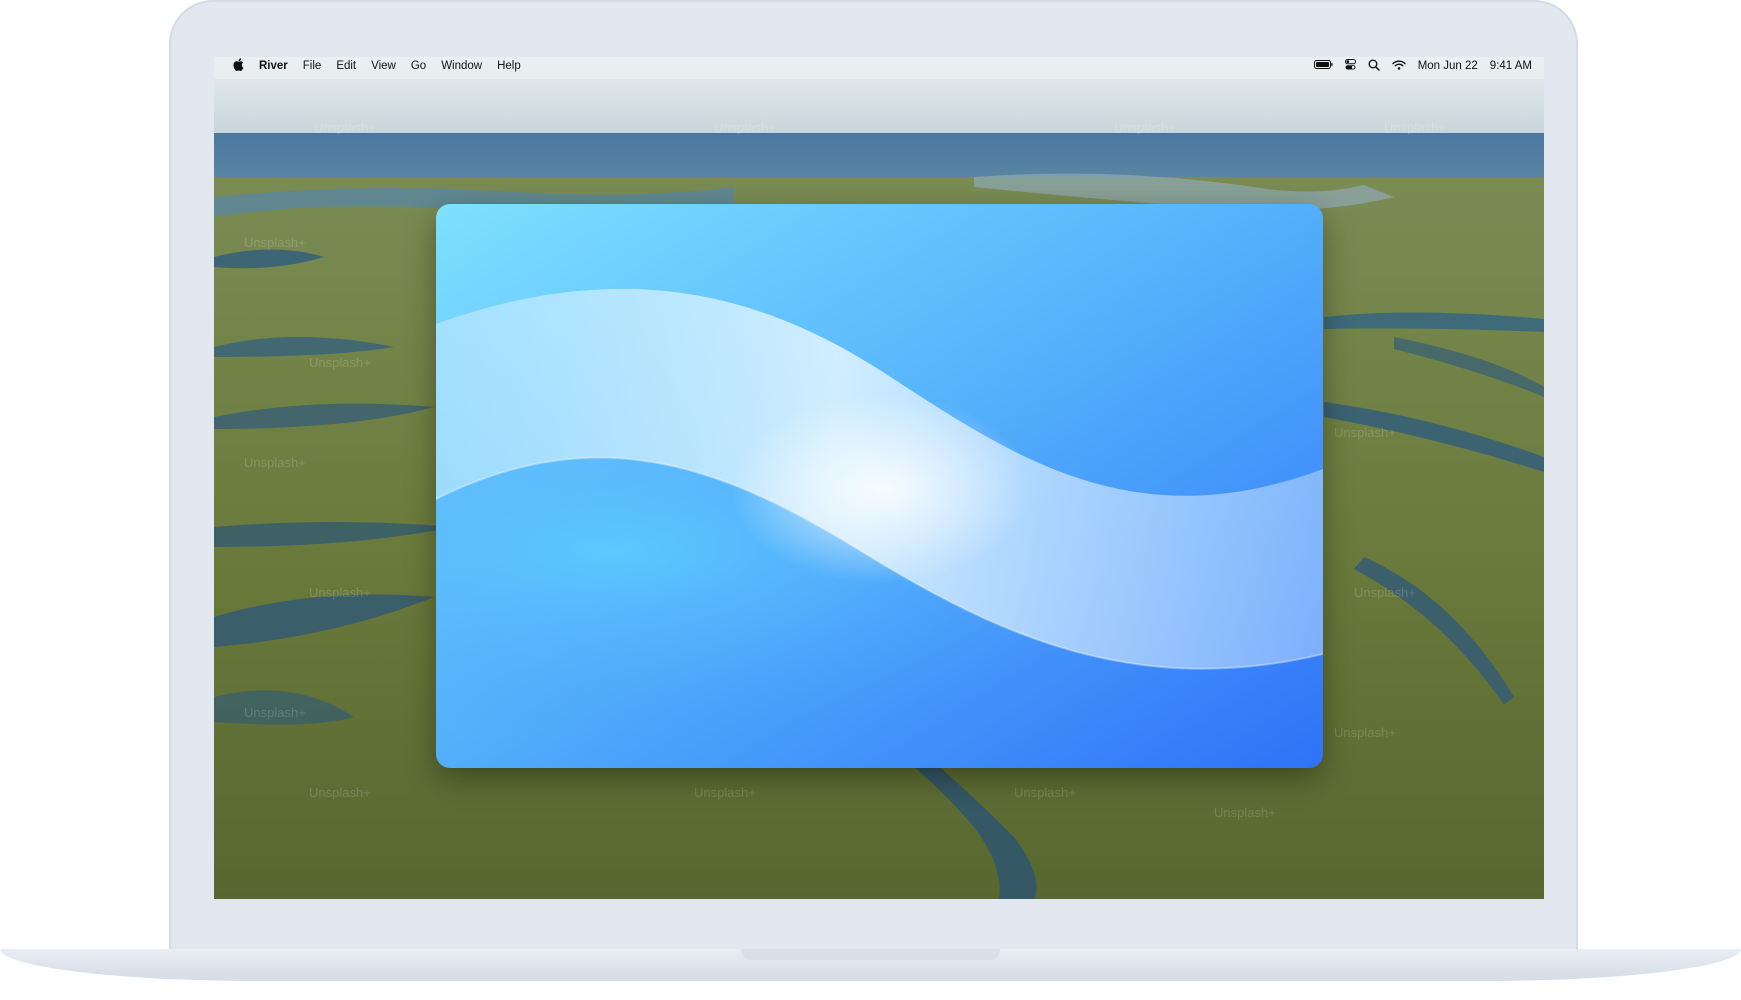 Image resolution: width=1741 pixels, height=1000 pixels. I want to click on menu-bar-status: Mon Jun 22 9:41 AM, so click(1417, 66).